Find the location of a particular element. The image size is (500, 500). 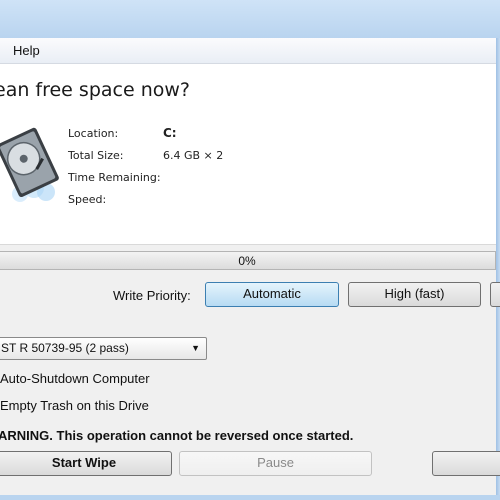

wipe-method-select: ST R 50739-95 (2 pass) ▼ is located at coordinates (103, 348).